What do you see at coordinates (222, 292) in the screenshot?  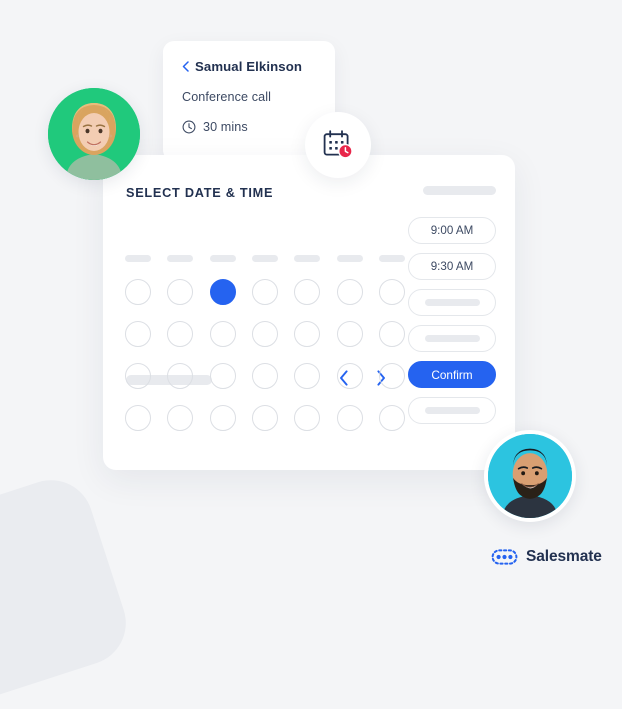 I see `date-cell-selected` at bounding box center [222, 292].